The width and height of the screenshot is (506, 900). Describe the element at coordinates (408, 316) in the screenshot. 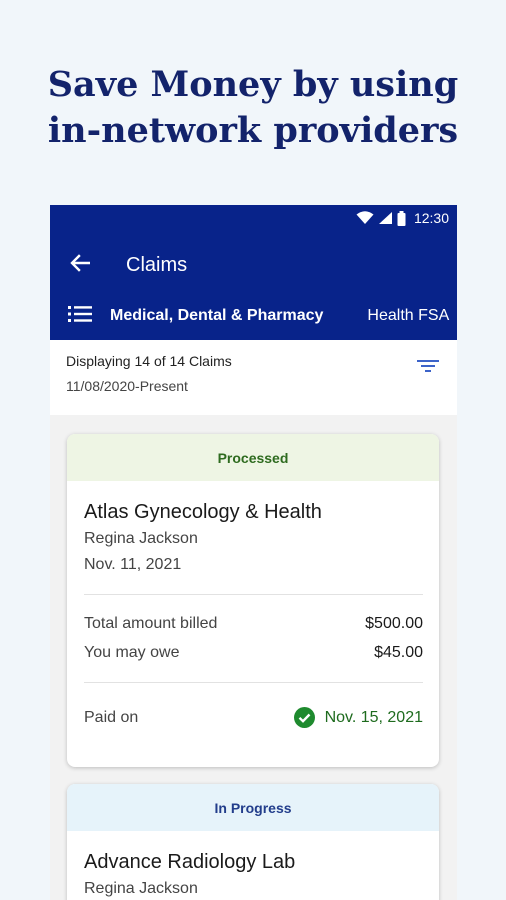

I see `tab-health-fsa: Health FSA` at that location.